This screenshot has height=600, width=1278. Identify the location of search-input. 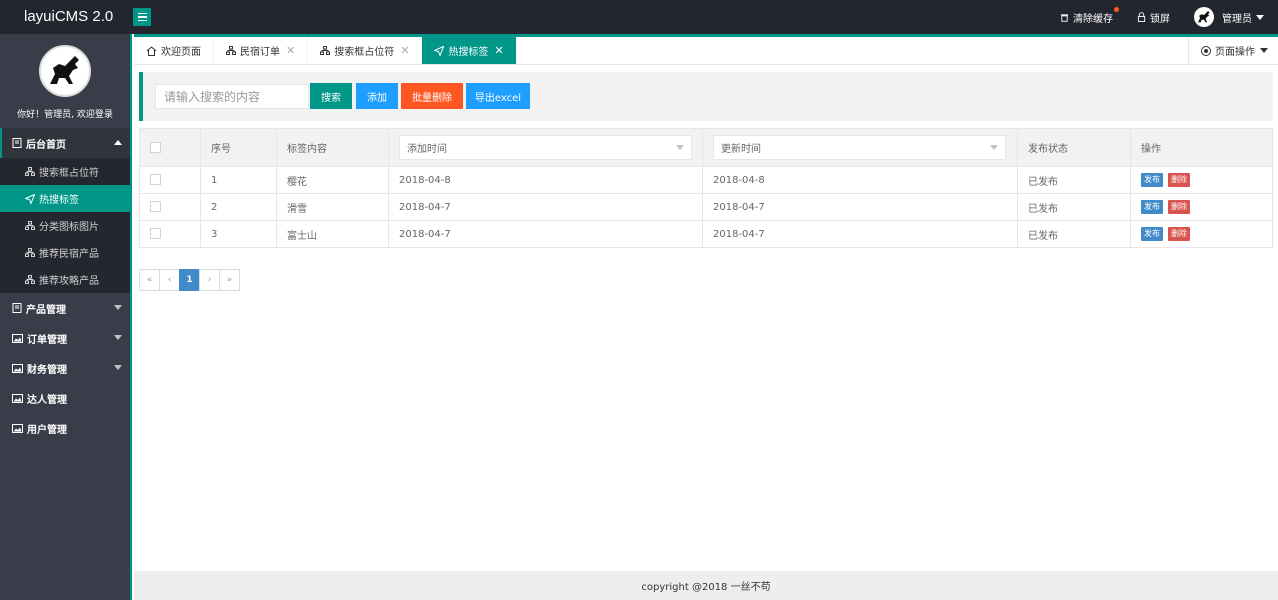
(232, 96).